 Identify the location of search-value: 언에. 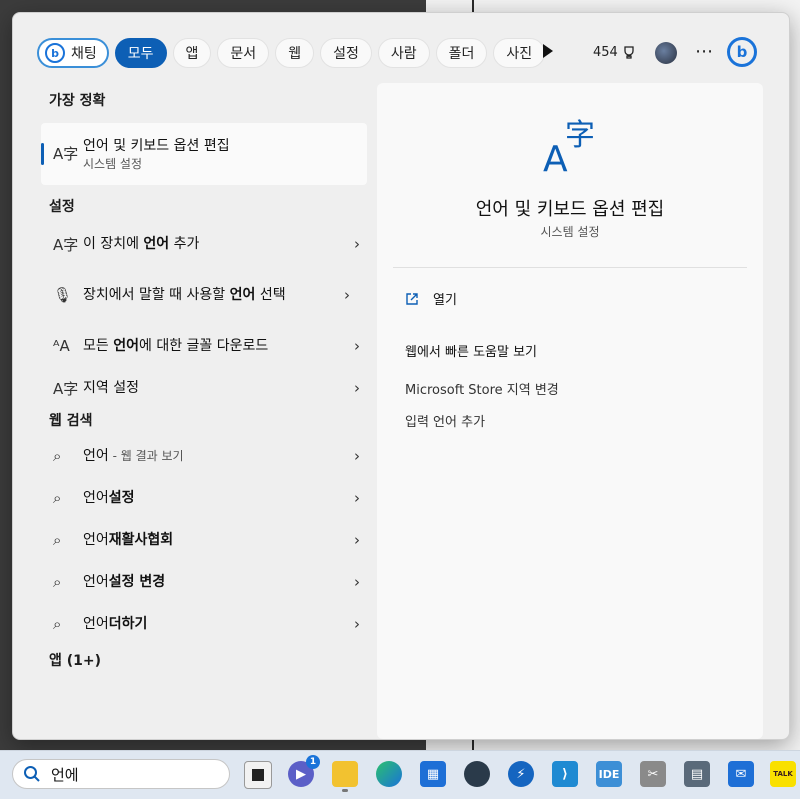
(65, 774).